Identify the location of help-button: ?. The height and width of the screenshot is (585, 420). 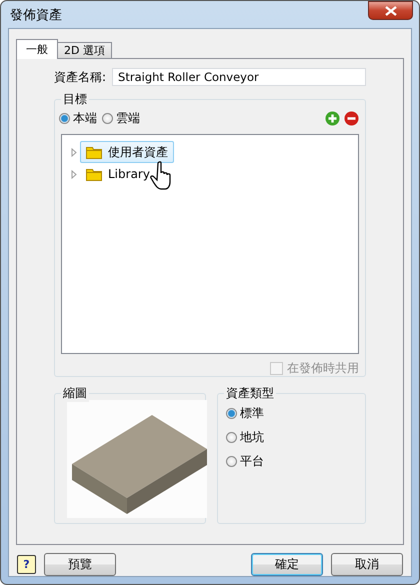
(26, 564).